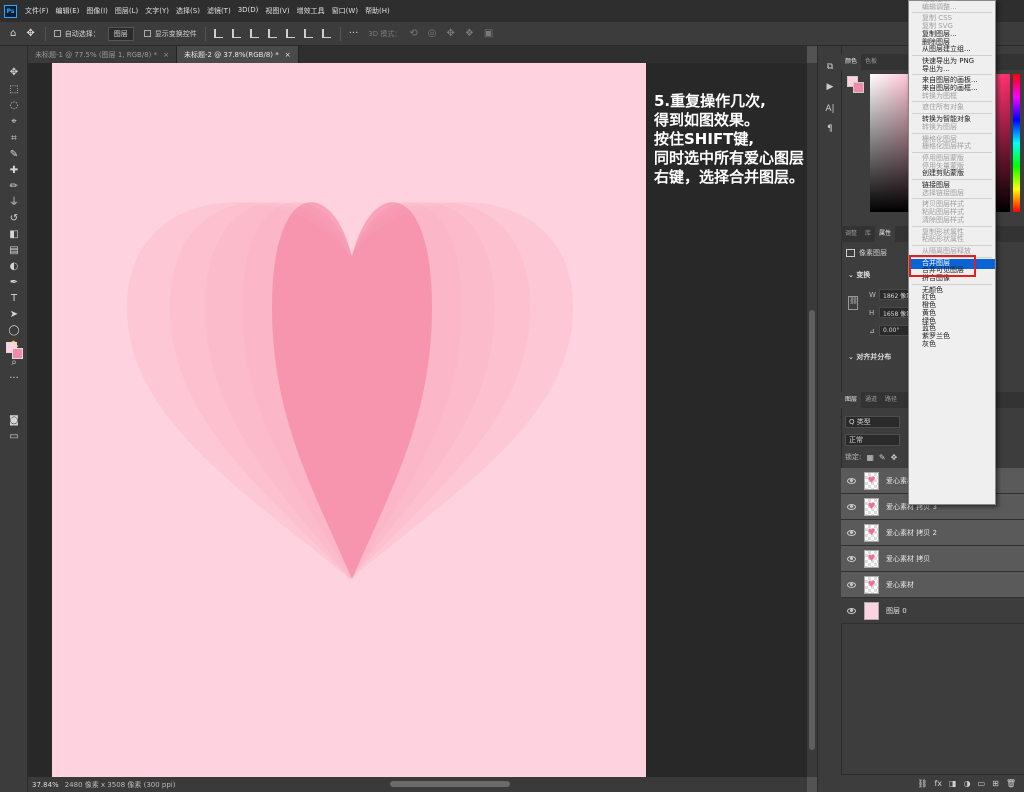  Describe the element at coordinates (147, 33) in the screenshot. I see `show-transform-checkbox` at that location.